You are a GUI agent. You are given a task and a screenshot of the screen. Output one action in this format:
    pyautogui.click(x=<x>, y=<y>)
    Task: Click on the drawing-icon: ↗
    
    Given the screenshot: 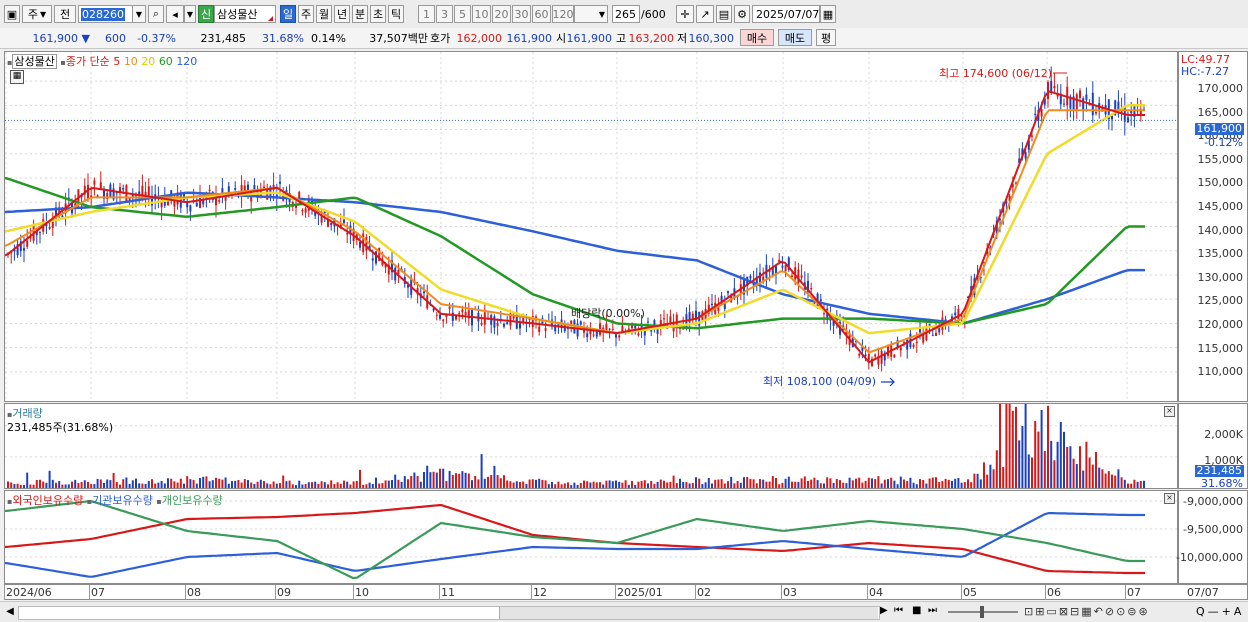 What is the action you would take?
    pyautogui.click(x=705, y=14)
    